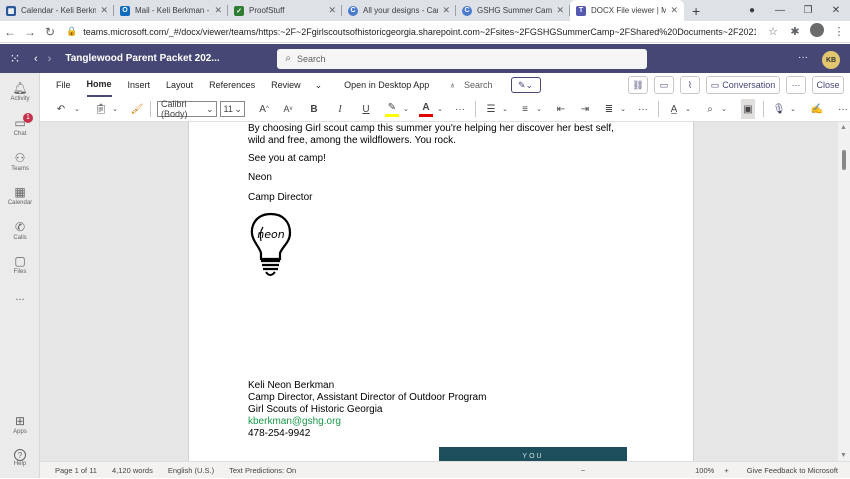  I want to click on tell-me-search: Search, so click(478, 85).